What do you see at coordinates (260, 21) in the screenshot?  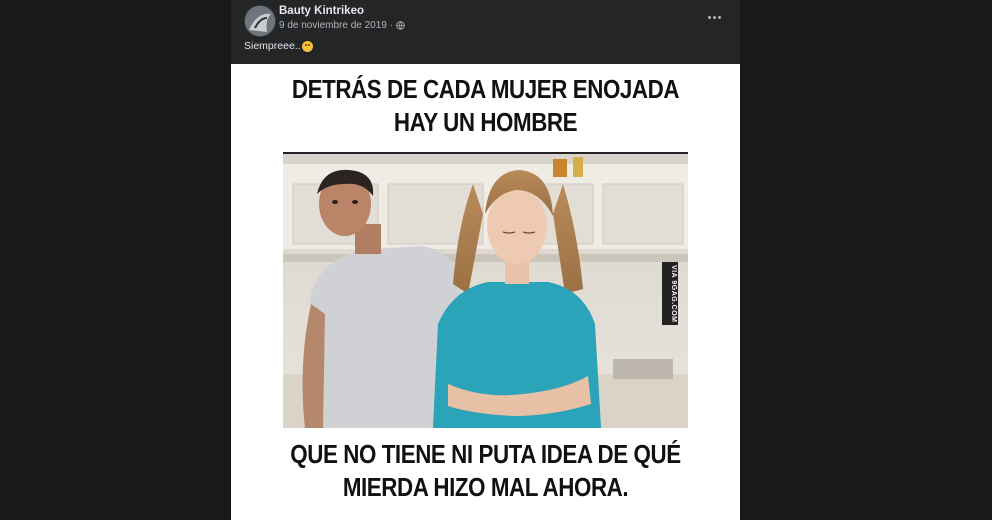 I see `avatar` at bounding box center [260, 21].